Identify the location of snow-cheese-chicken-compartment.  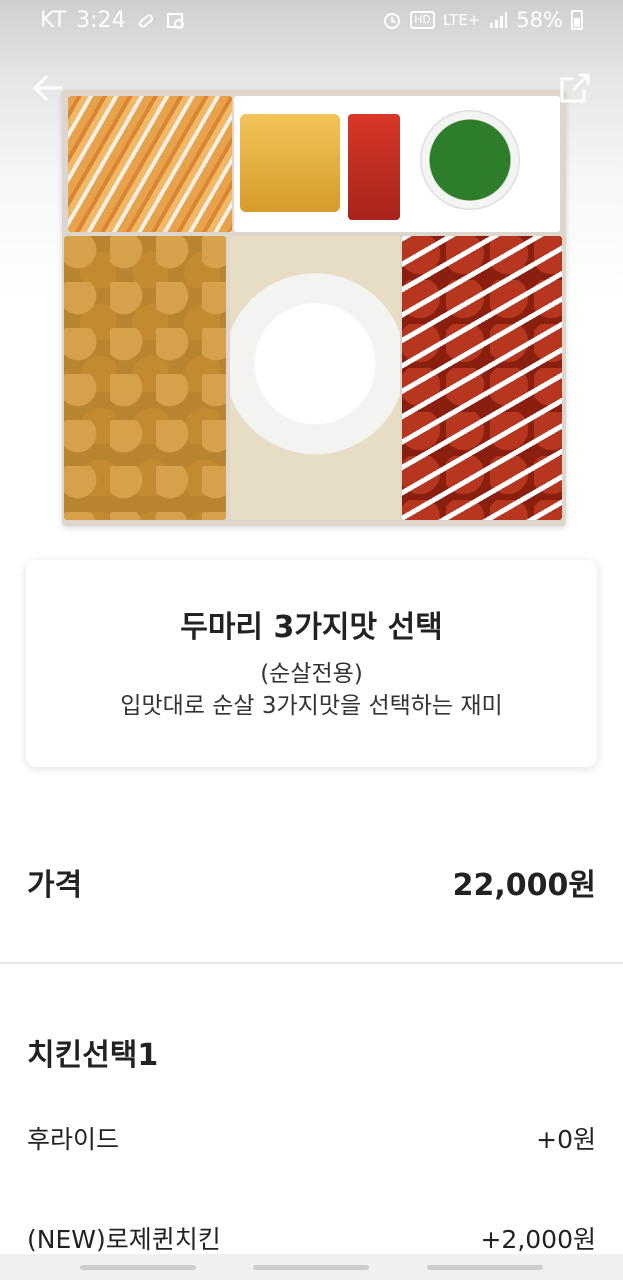
(315, 378).